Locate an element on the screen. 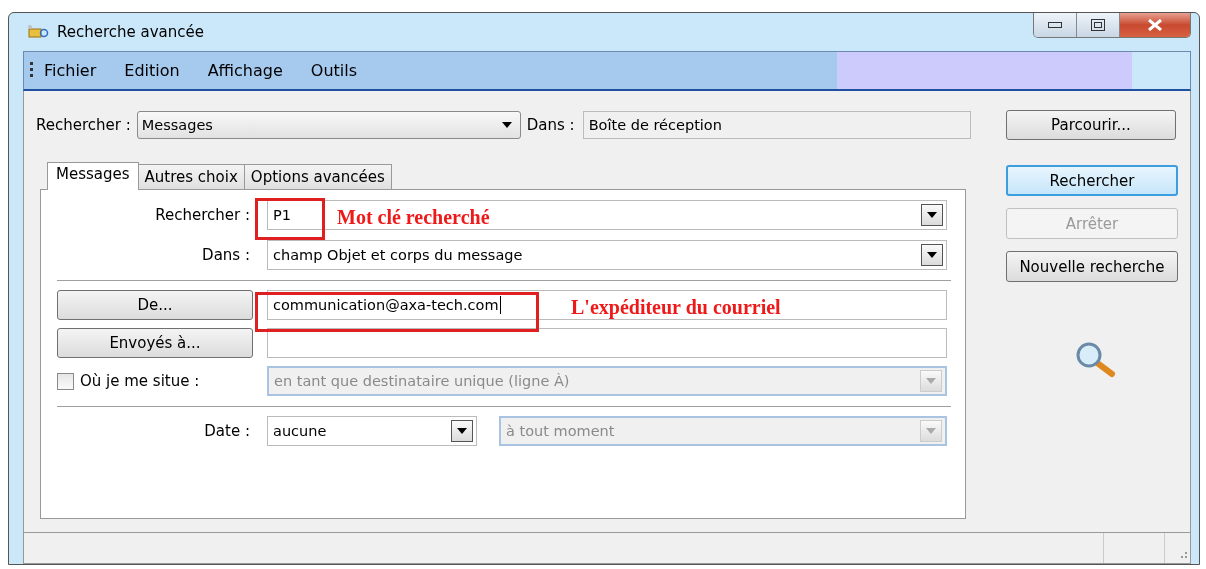 The image size is (1206, 569). tab: Options avancées is located at coordinates (317, 176).